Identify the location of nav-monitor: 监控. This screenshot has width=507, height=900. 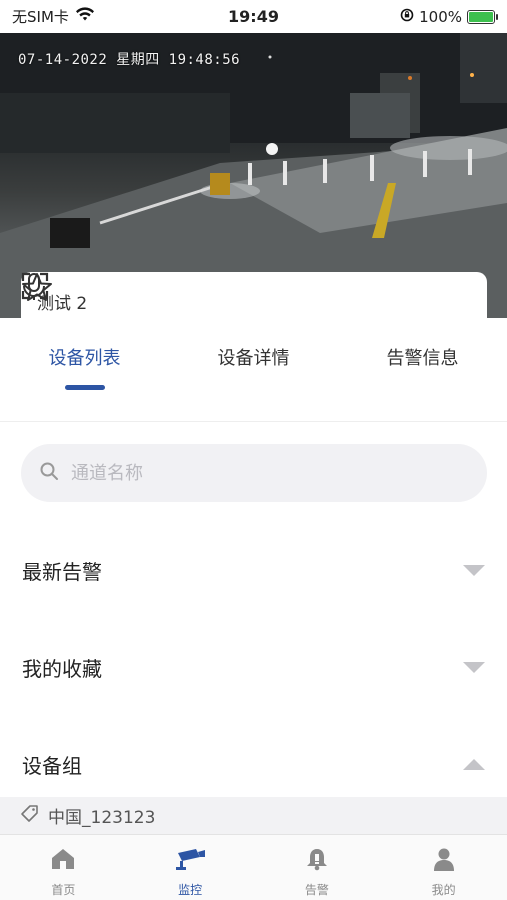
(190, 867).